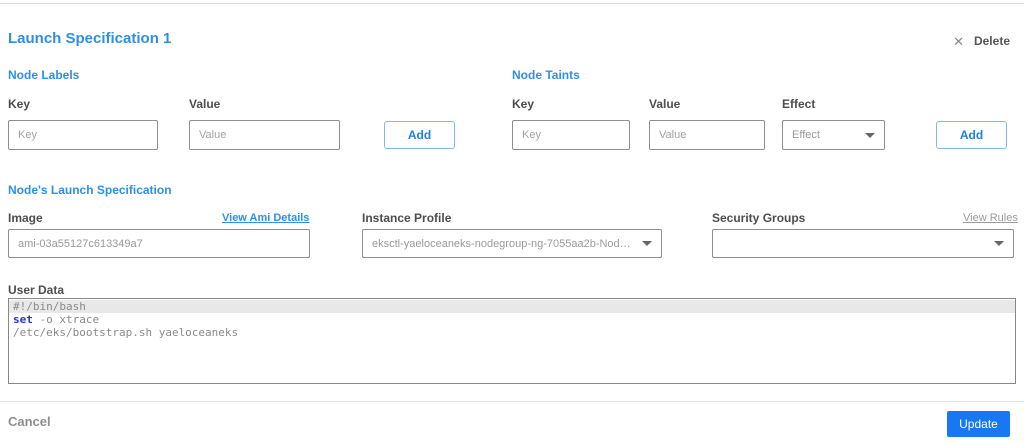 This screenshot has height=444, width=1024. What do you see at coordinates (44, 75) in the screenshot?
I see `node-labels-heading: Node Labels` at bounding box center [44, 75].